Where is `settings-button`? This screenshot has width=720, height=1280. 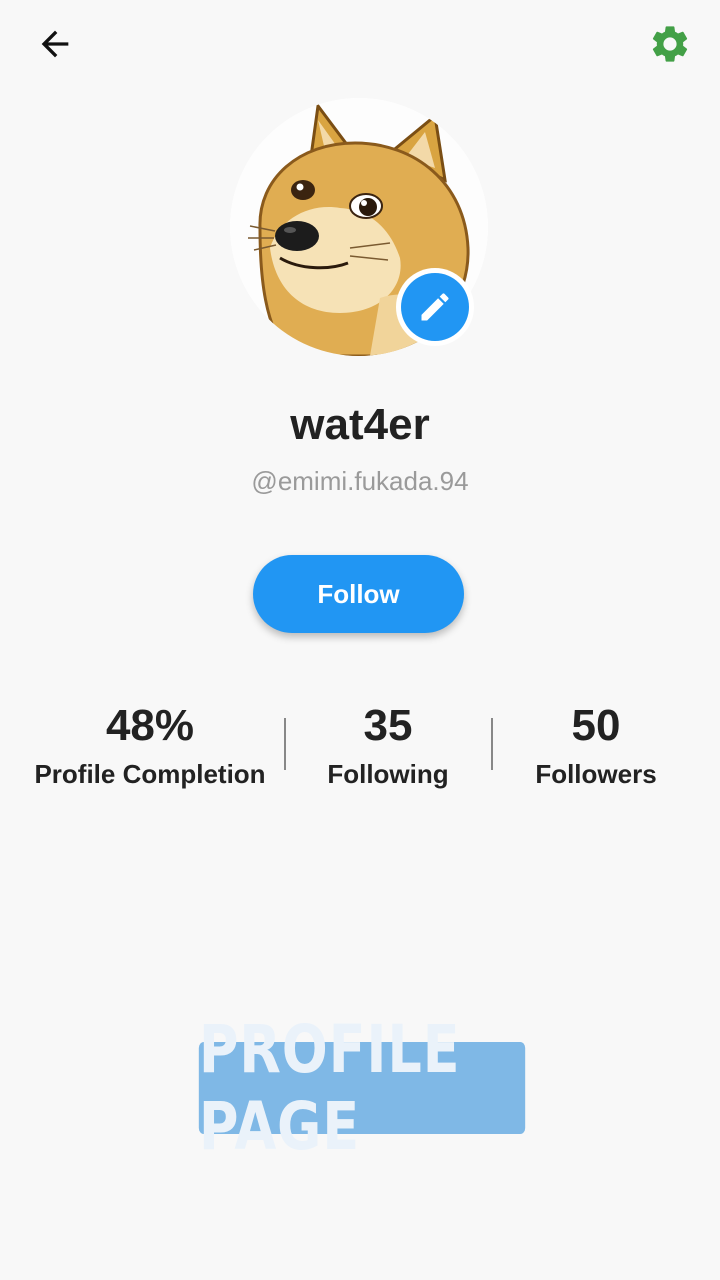
settings-button is located at coordinates (670, 44).